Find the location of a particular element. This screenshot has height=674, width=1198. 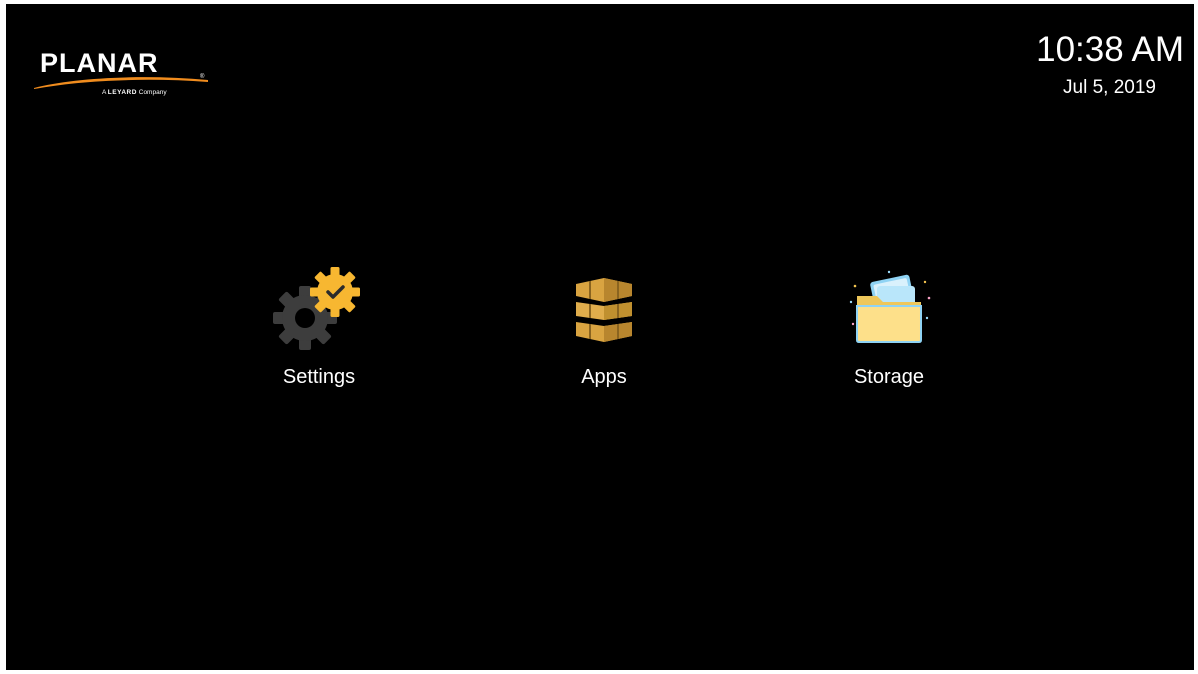

launcher-tile-storage: Storage is located at coordinates (889, 332).